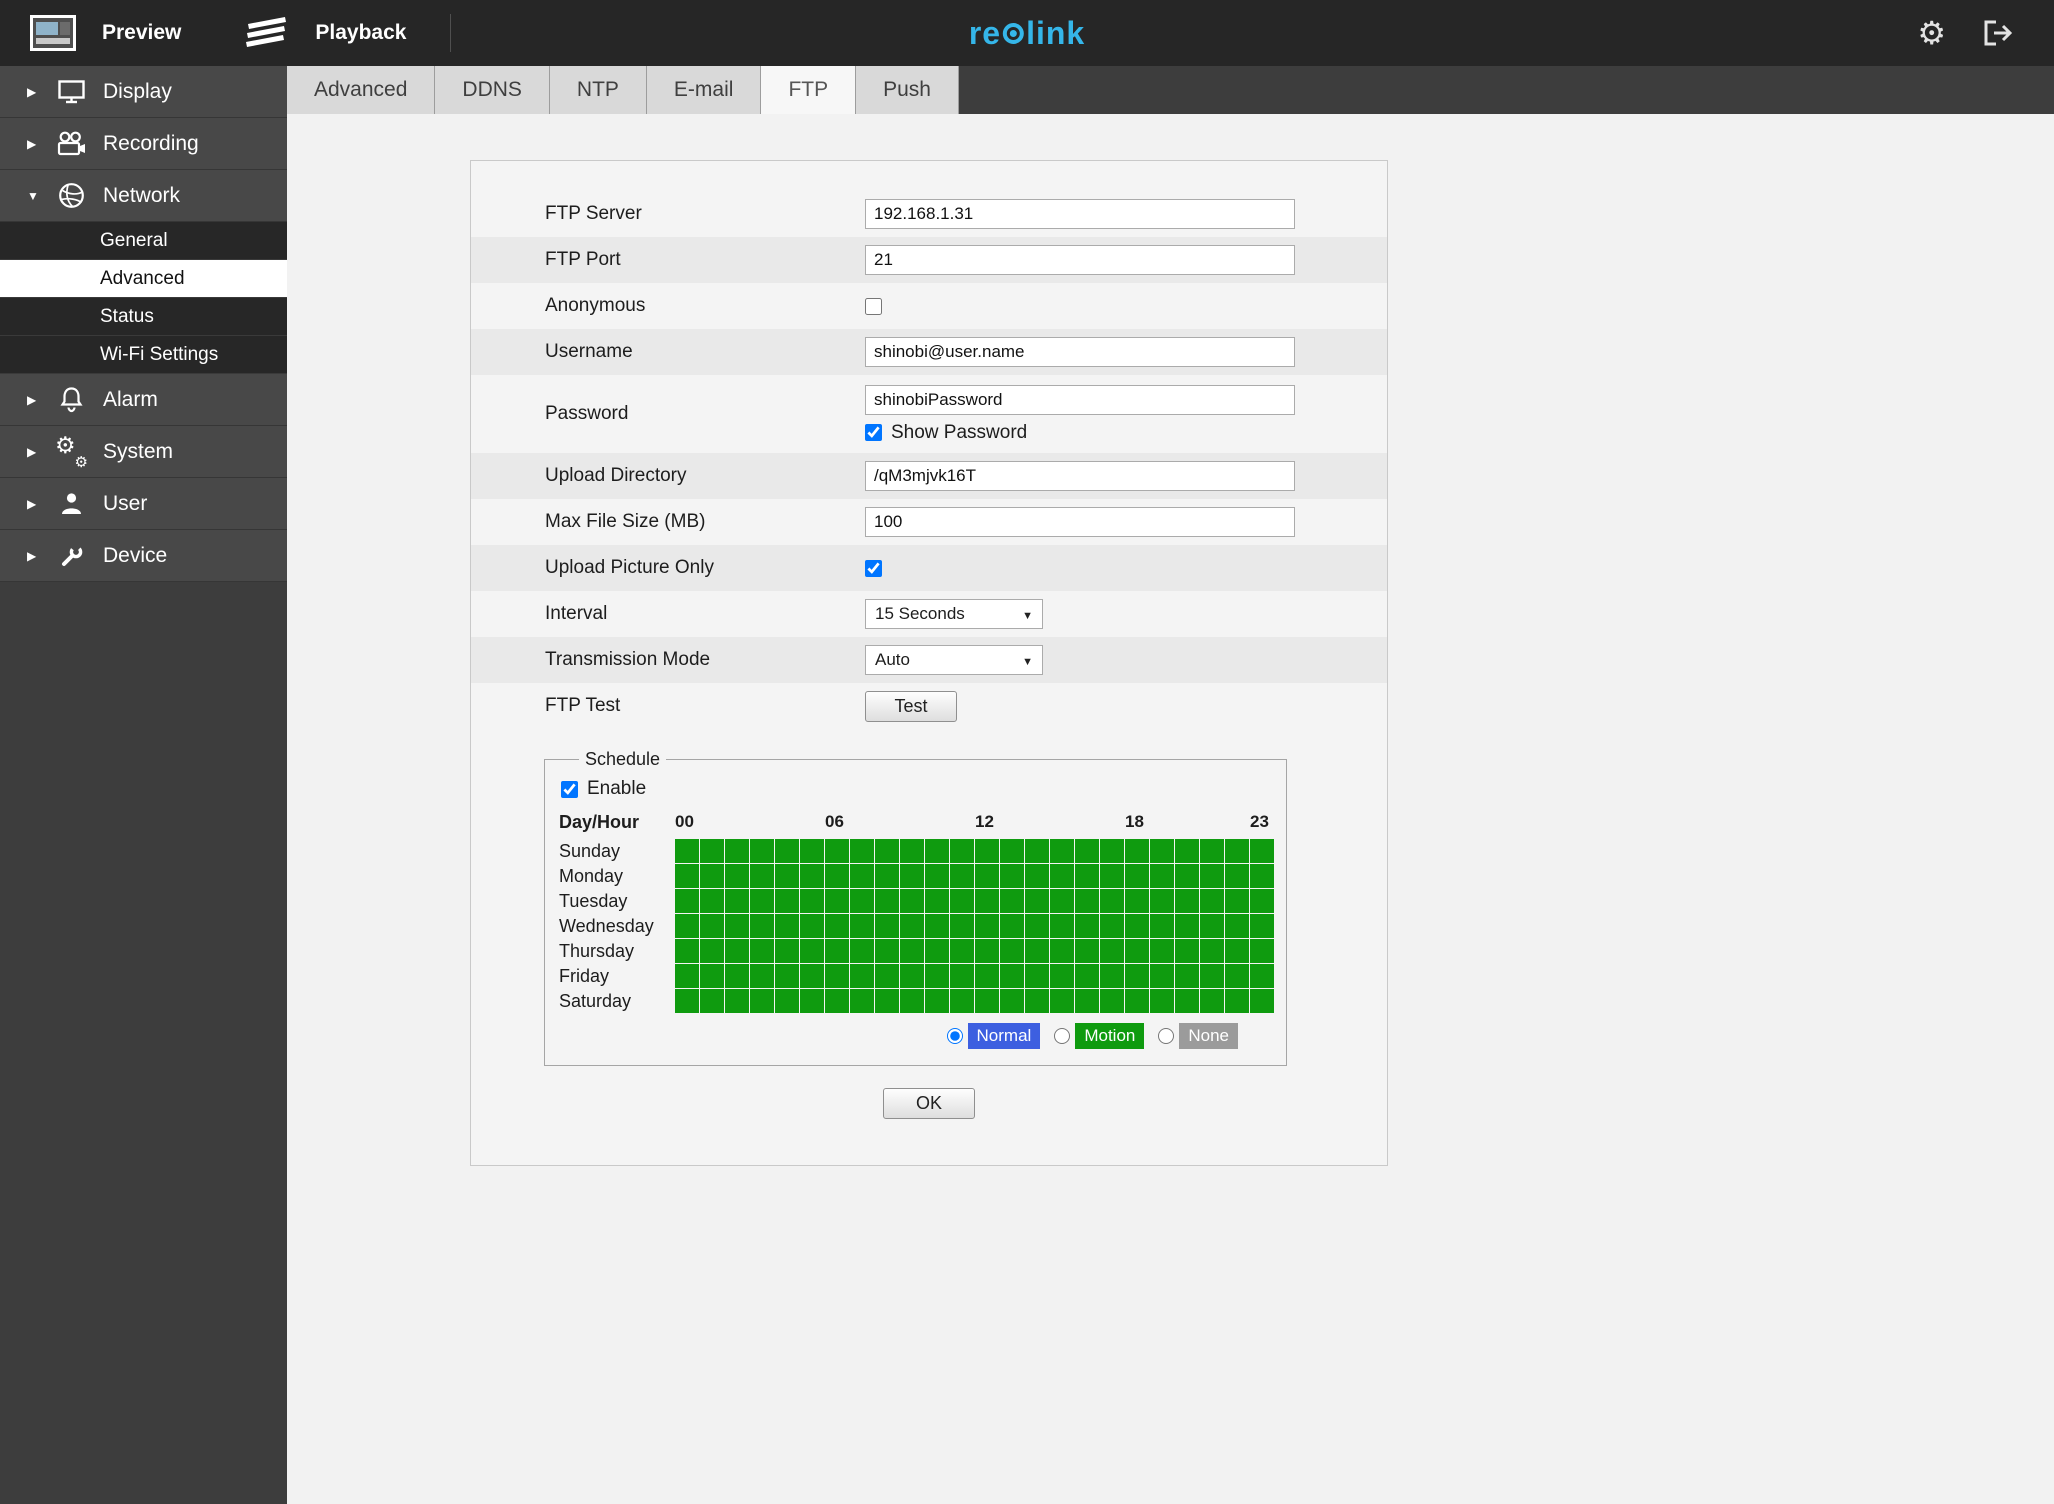  Describe the element at coordinates (907, 90) in the screenshot. I see `tab-push: Push` at that location.